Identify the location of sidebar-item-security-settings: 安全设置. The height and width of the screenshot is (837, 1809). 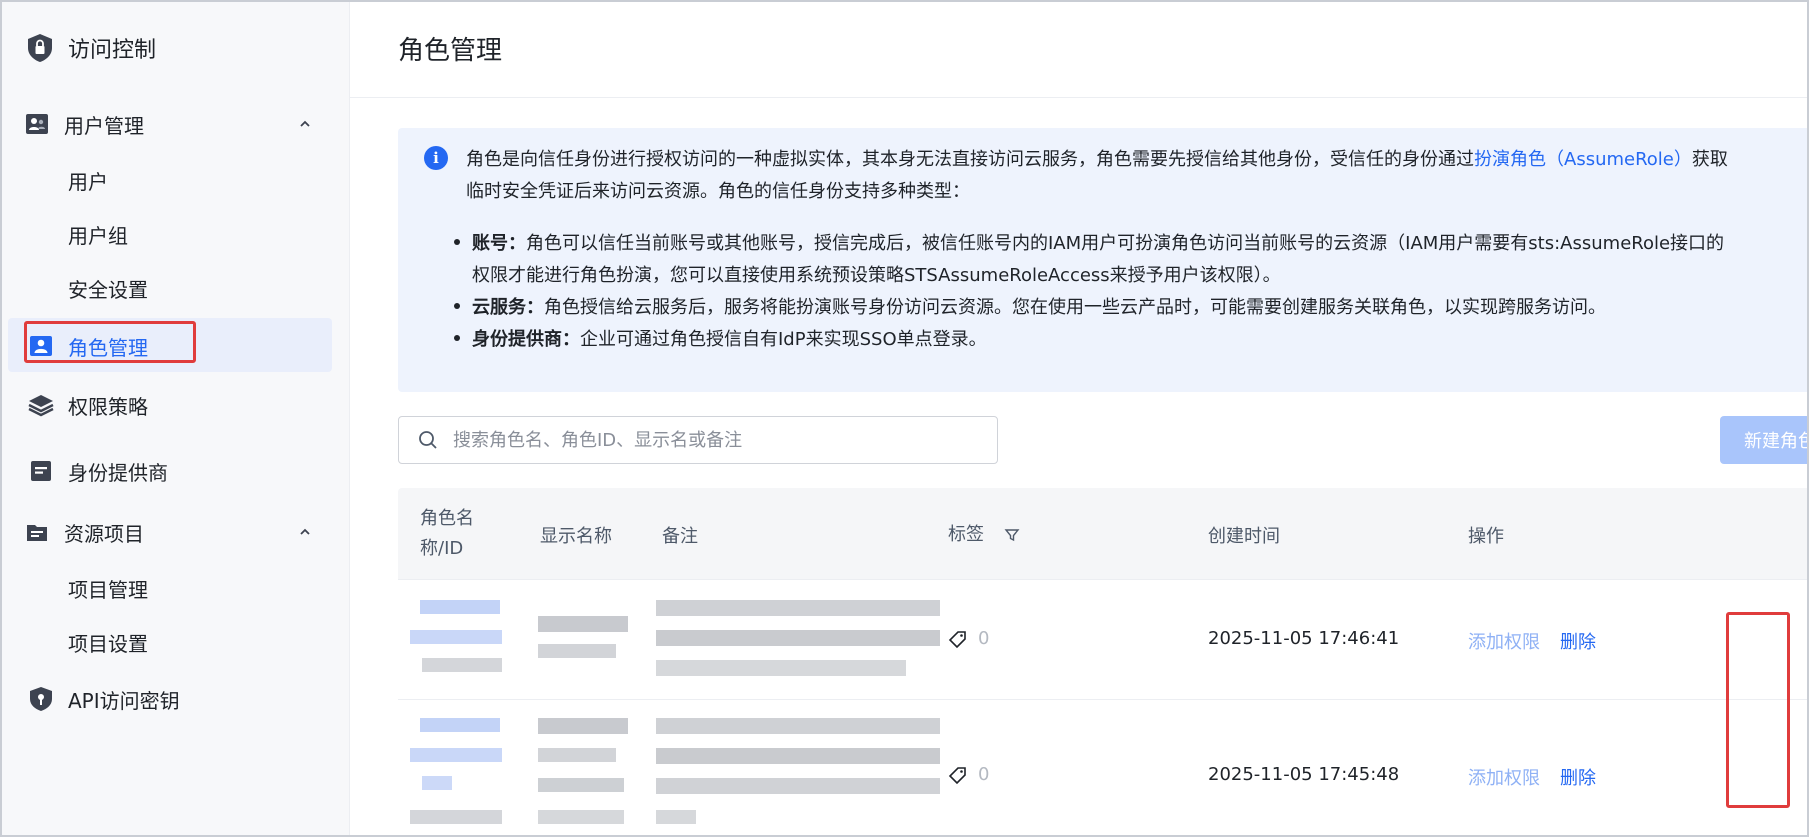
(108, 288).